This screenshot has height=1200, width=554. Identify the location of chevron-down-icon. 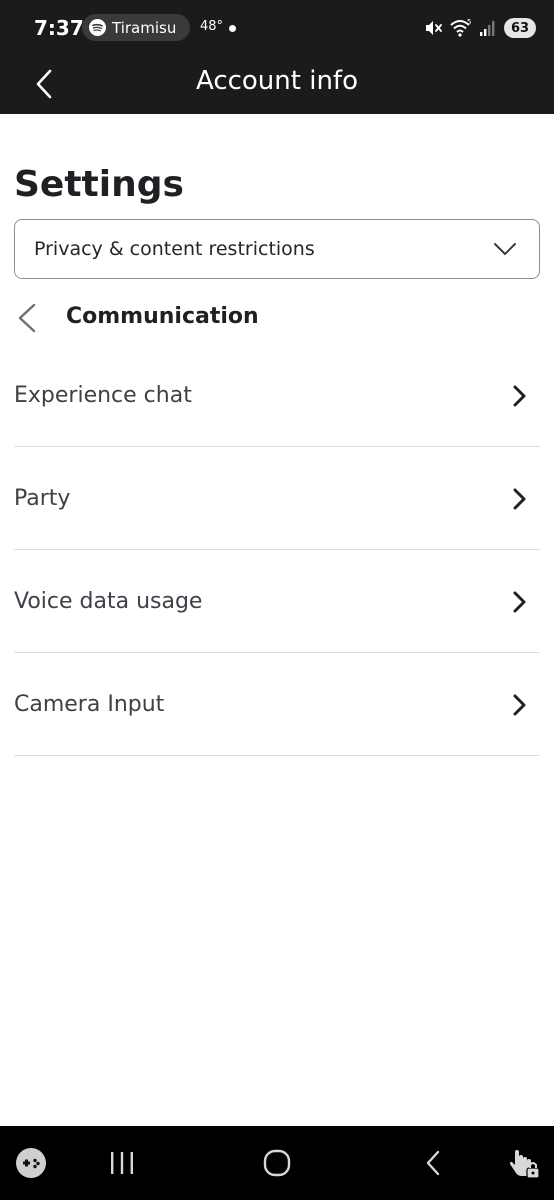
(505, 249).